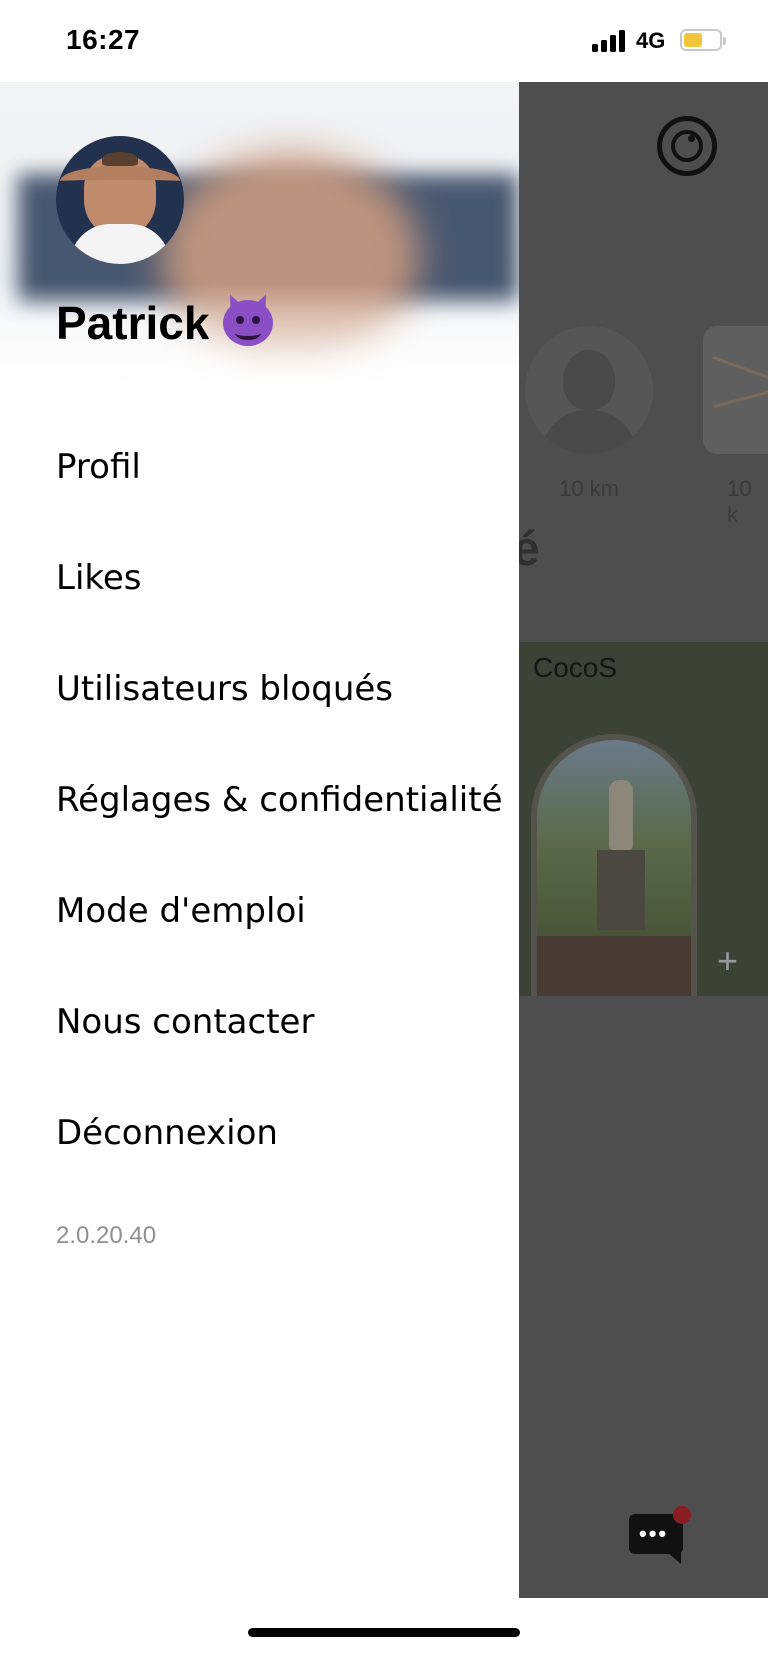 The width and height of the screenshot is (768, 1662). What do you see at coordinates (735, 390) in the screenshot?
I see `nearby-user-map-thumbnail` at bounding box center [735, 390].